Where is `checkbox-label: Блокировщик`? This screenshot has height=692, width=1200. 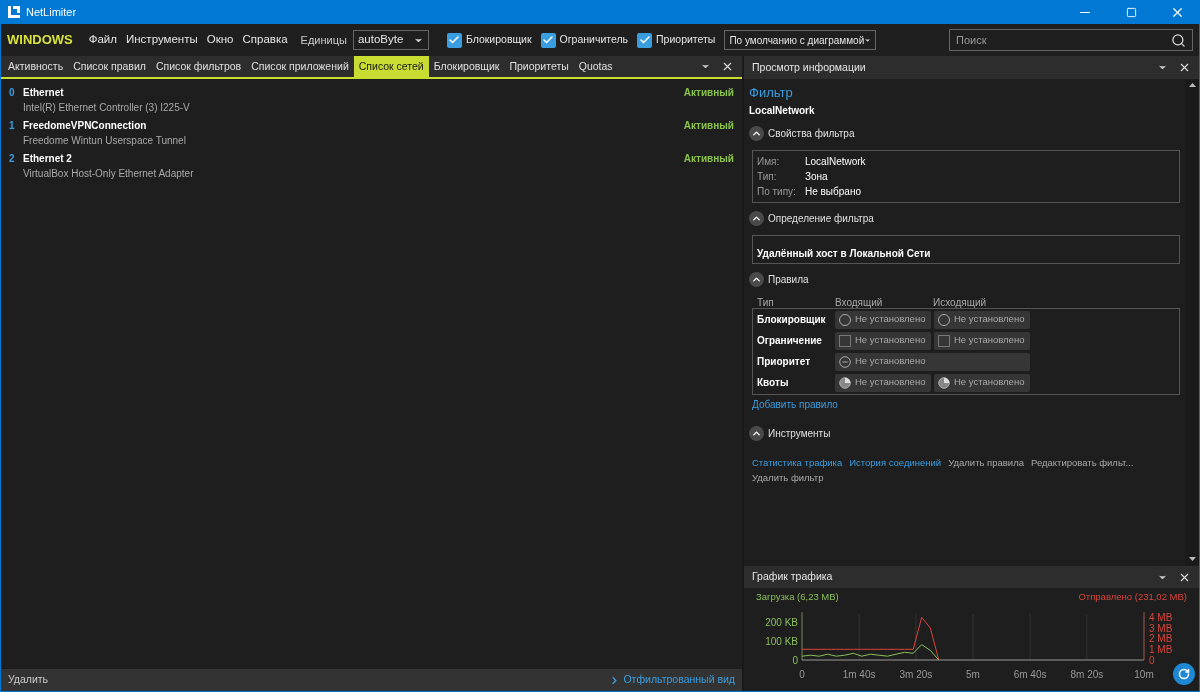 checkbox-label: Блокировщик is located at coordinates (498, 40).